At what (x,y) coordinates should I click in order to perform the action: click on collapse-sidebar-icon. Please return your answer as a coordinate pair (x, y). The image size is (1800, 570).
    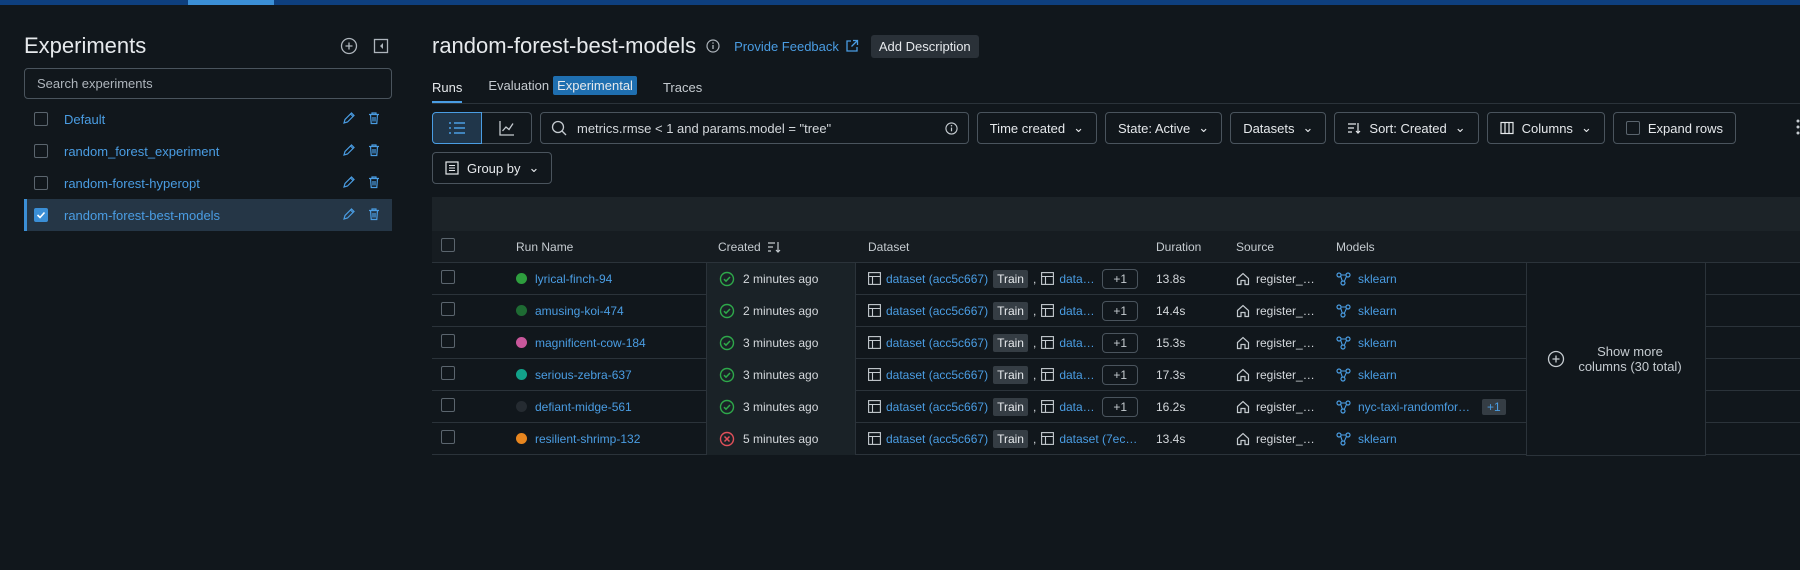
    Looking at the image, I should click on (381, 46).